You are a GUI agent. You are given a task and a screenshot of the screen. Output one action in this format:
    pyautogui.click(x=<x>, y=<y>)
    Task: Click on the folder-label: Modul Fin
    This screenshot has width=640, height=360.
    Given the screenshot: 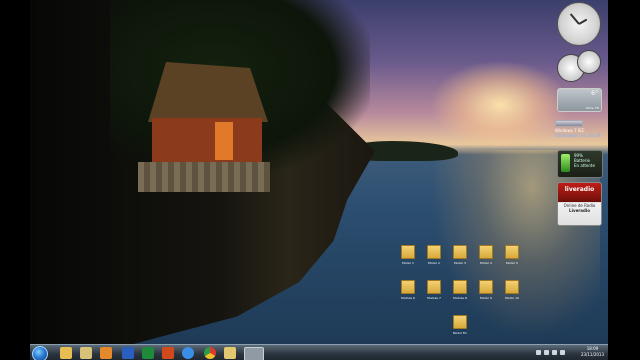 What is the action you would take?
    pyautogui.click(x=460, y=333)
    